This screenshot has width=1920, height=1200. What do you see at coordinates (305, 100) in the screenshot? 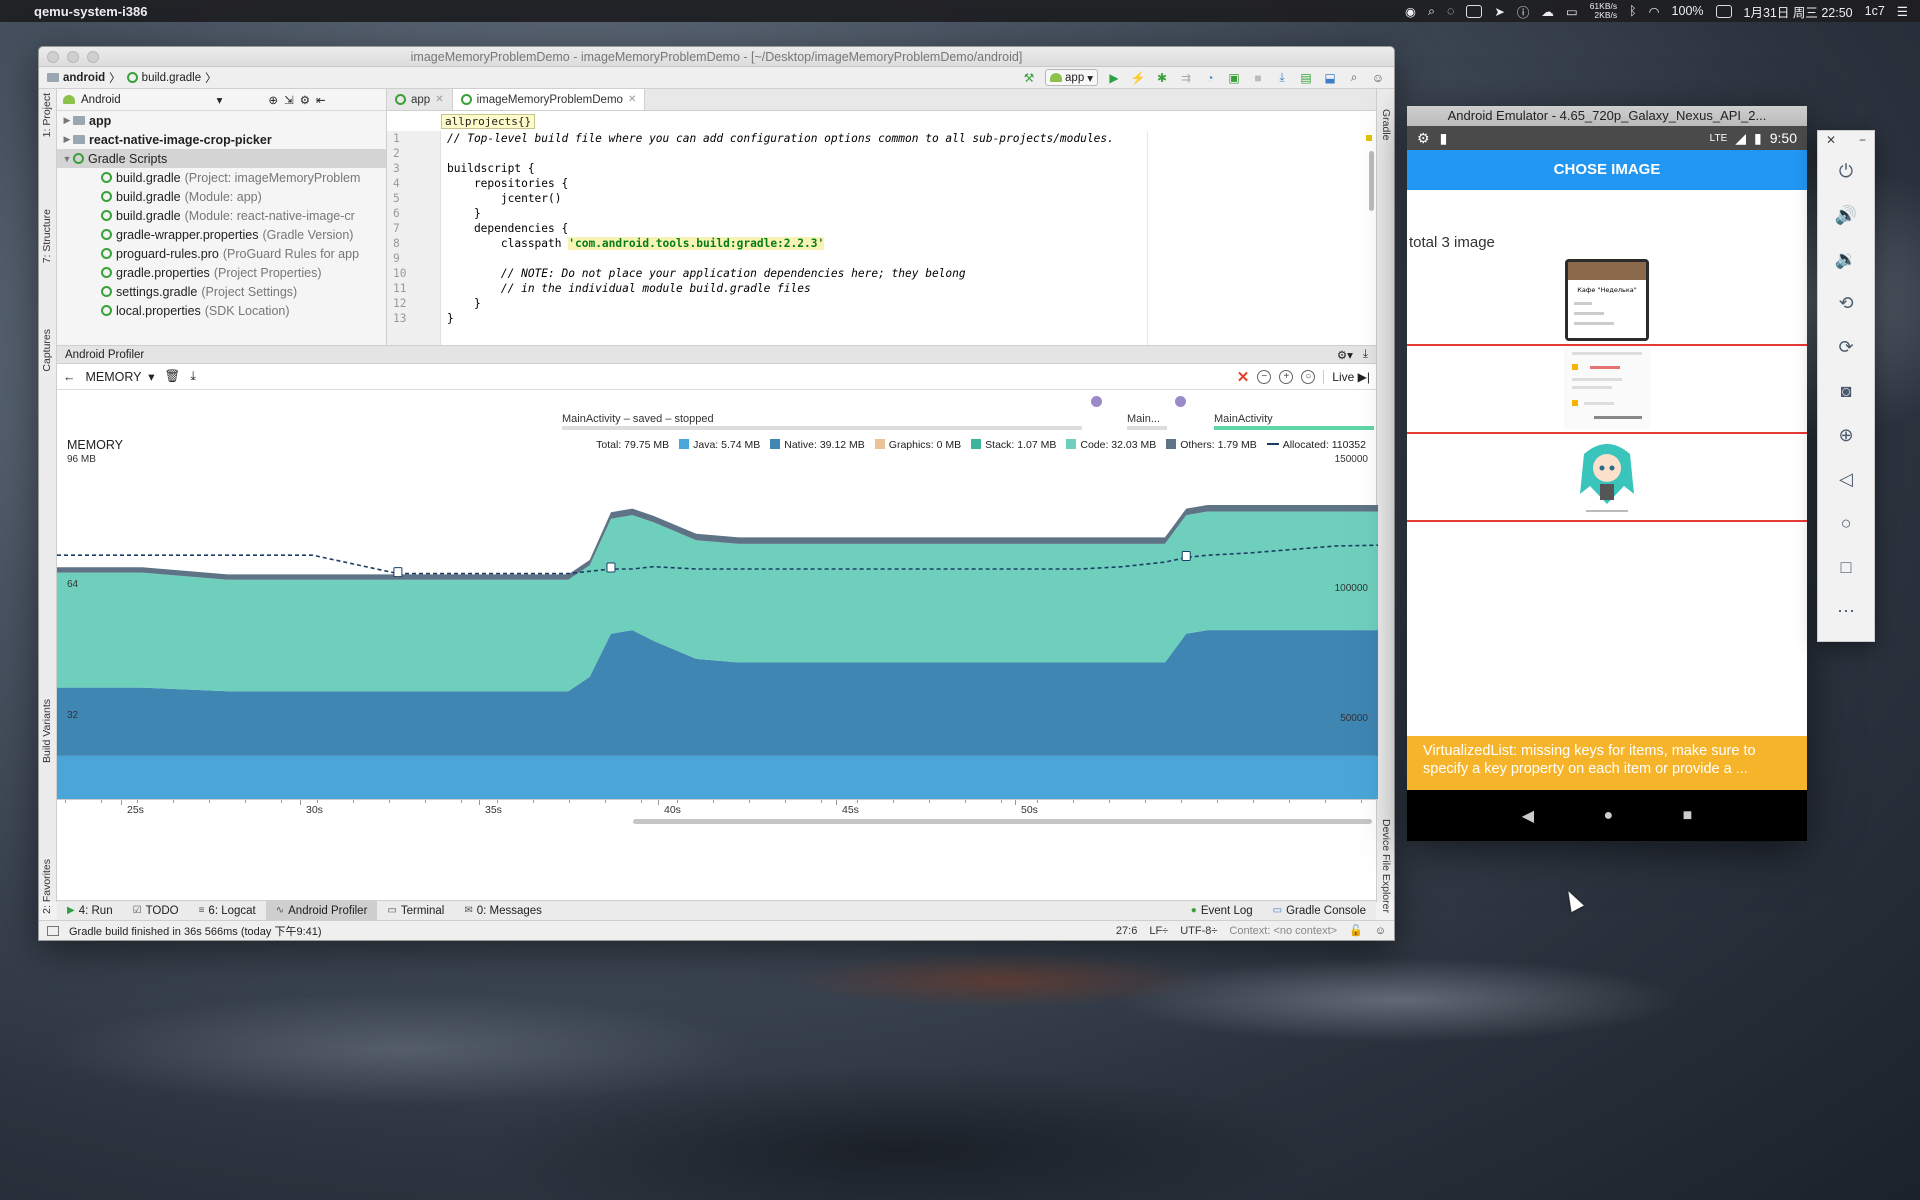
I see `gear-icon: ⚙` at bounding box center [305, 100].